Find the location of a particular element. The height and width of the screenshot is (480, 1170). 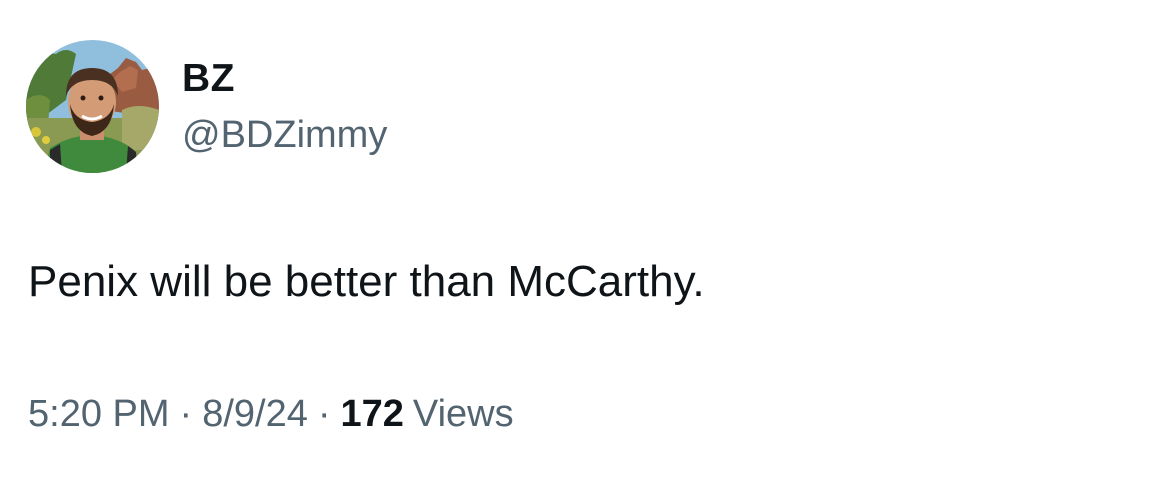

avatar is located at coordinates (92, 106).